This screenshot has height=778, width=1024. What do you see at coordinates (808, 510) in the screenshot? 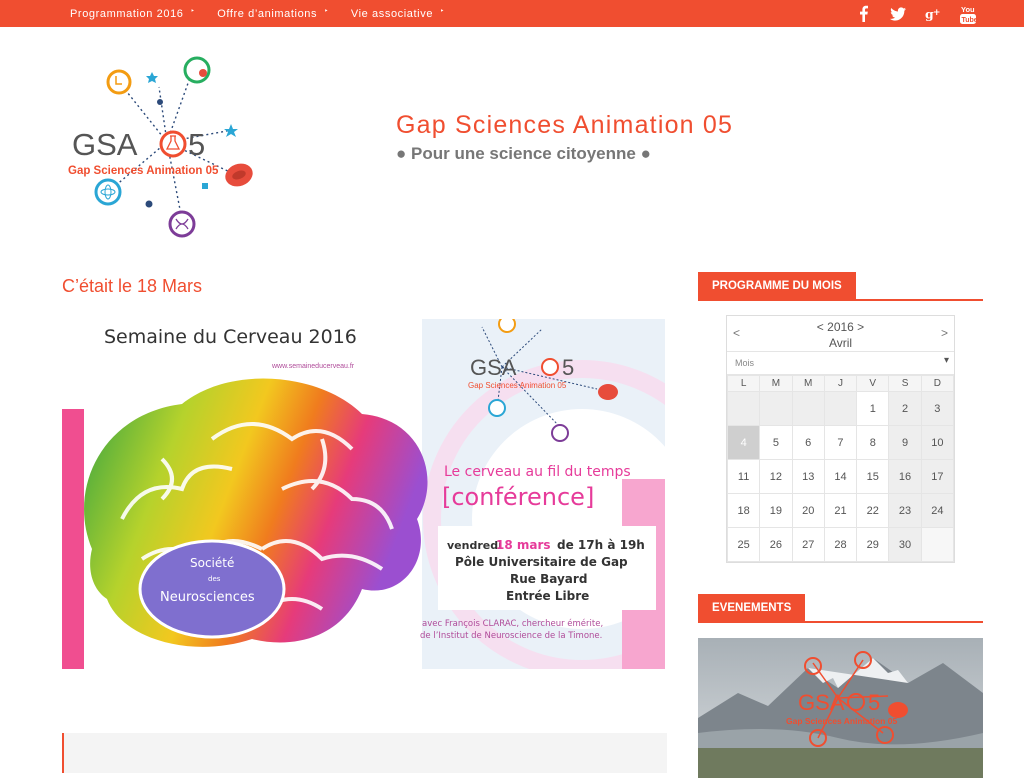
I see `calendar-day: 20` at bounding box center [808, 510].